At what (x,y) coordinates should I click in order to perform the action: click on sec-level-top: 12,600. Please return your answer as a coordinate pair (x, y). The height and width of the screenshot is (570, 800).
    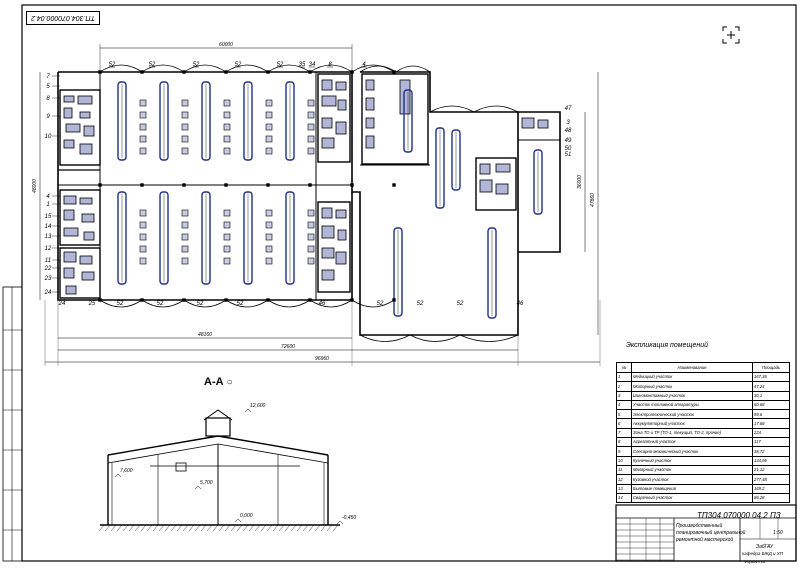
    Looking at the image, I should click on (258, 406).